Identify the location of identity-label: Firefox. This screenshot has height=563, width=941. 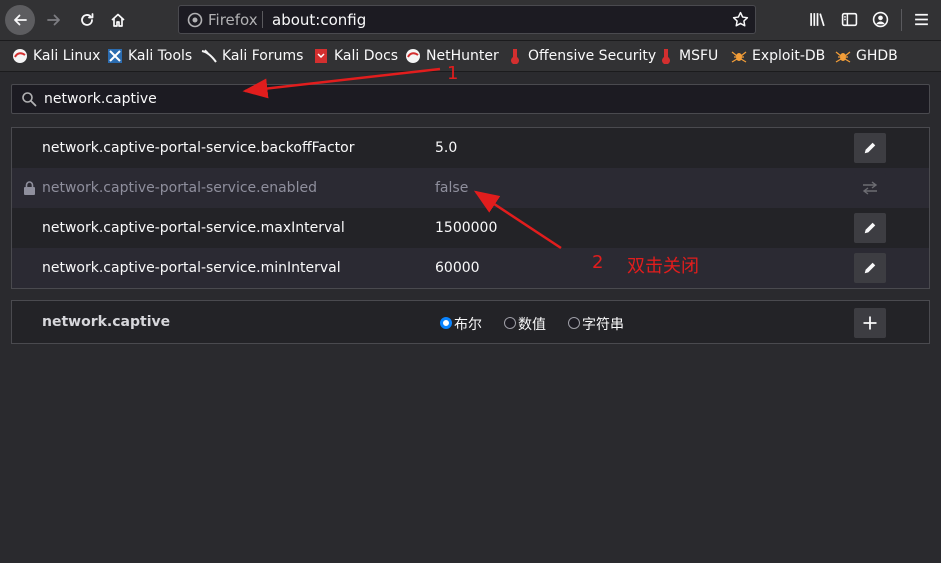
(233, 20).